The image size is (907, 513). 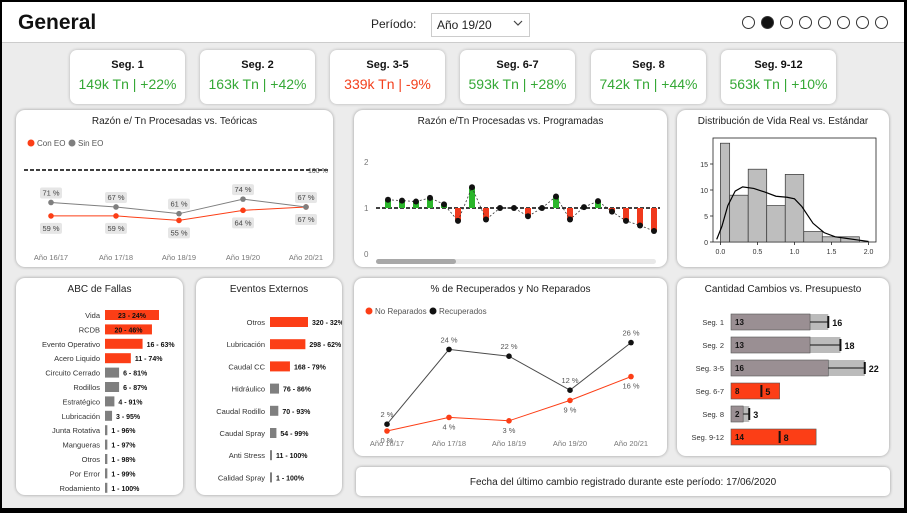 I want to click on budget-label: 8, so click(x=786, y=438).